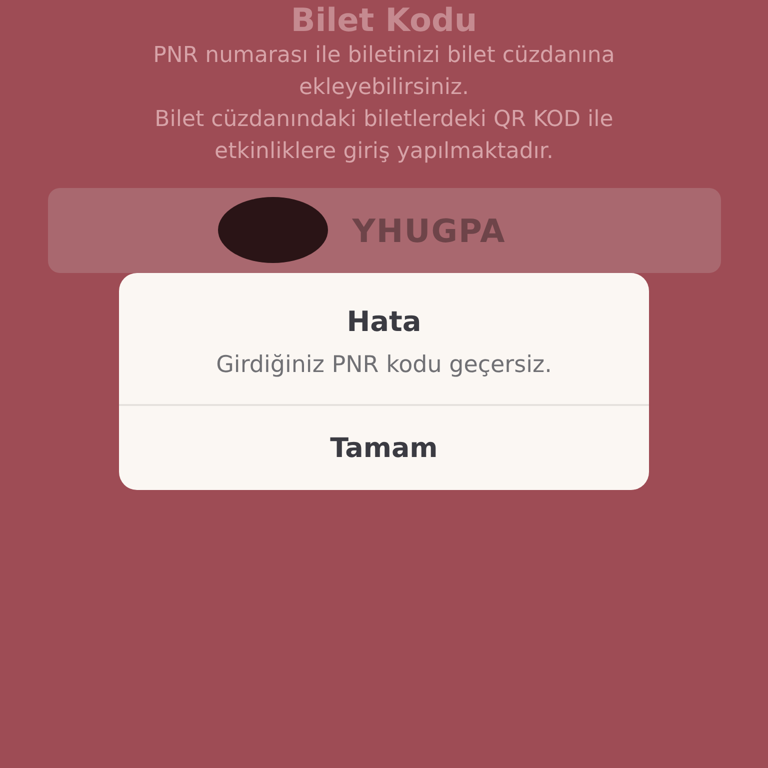 The height and width of the screenshot is (768, 768). What do you see at coordinates (384, 321) in the screenshot?
I see `alert-title: Hata` at bounding box center [384, 321].